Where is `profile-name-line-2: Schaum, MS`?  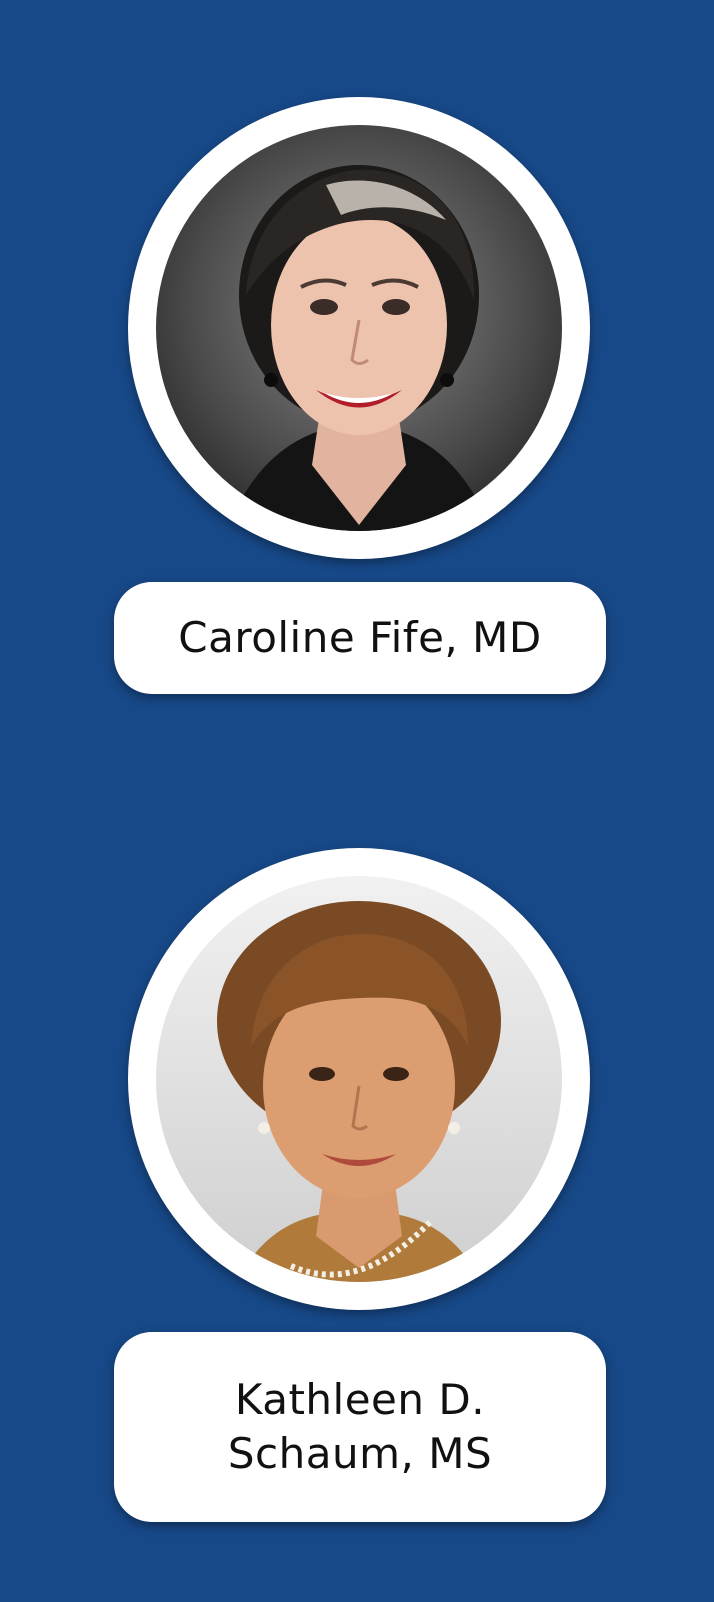 profile-name-line-2: Schaum, MS is located at coordinates (360, 1453).